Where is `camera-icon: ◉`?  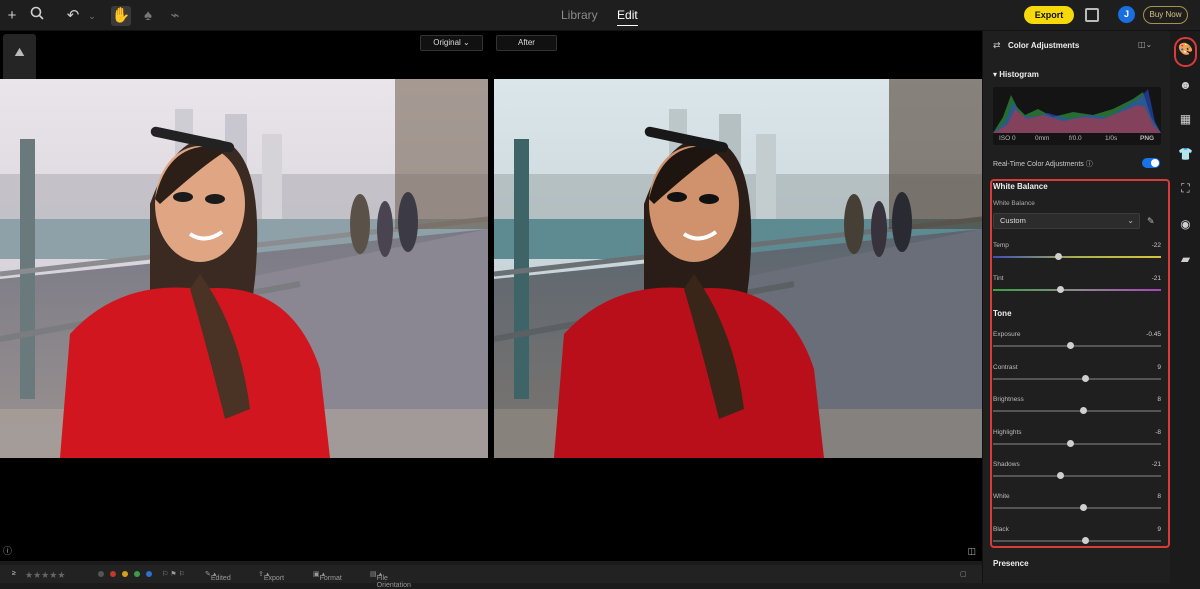 camera-icon: ◉ is located at coordinates (1185, 224).